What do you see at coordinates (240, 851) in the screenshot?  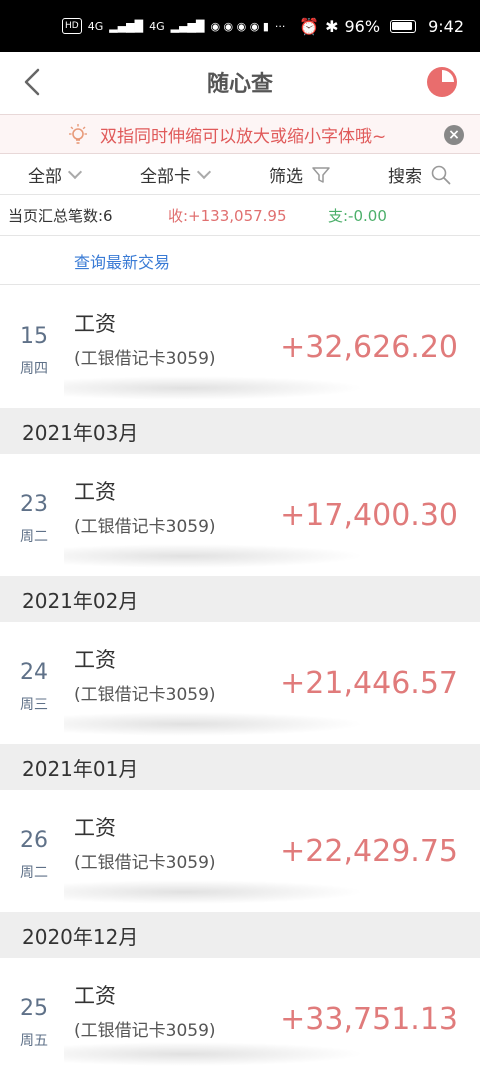 I see `transaction-row: 26 周二 工资 (工银借记卡3059) +22,429.75` at bounding box center [240, 851].